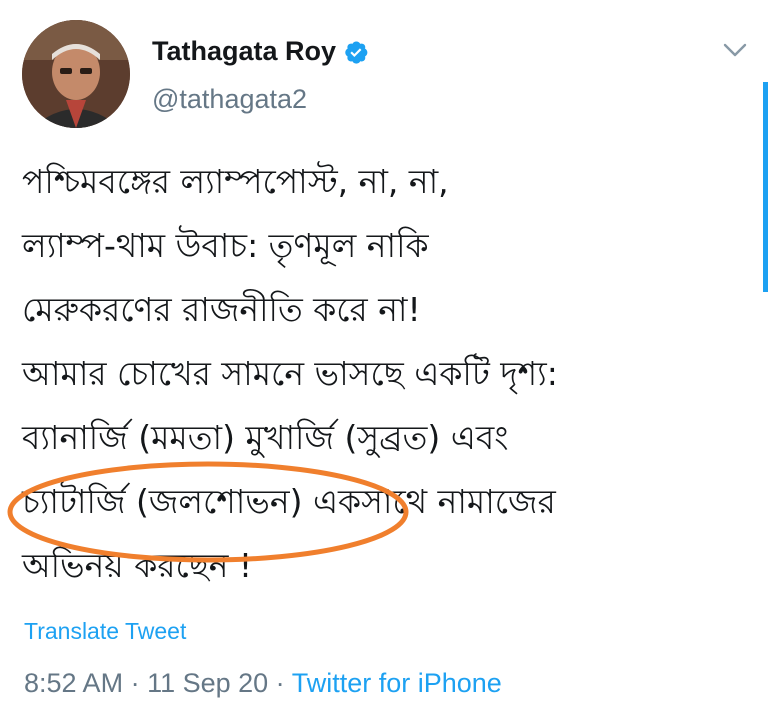 Image resolution: width=768 pixels, height=721 pixels. I want to click on translate-tweet-link: Translate Tweet, so click(105, 631).